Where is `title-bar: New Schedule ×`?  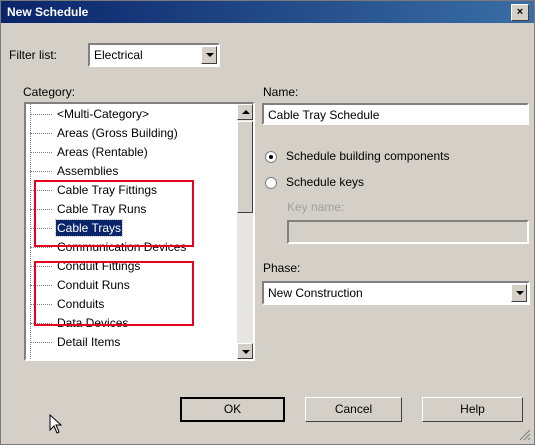 title-bar: New Schedule × is located at coordinates (267, 12).